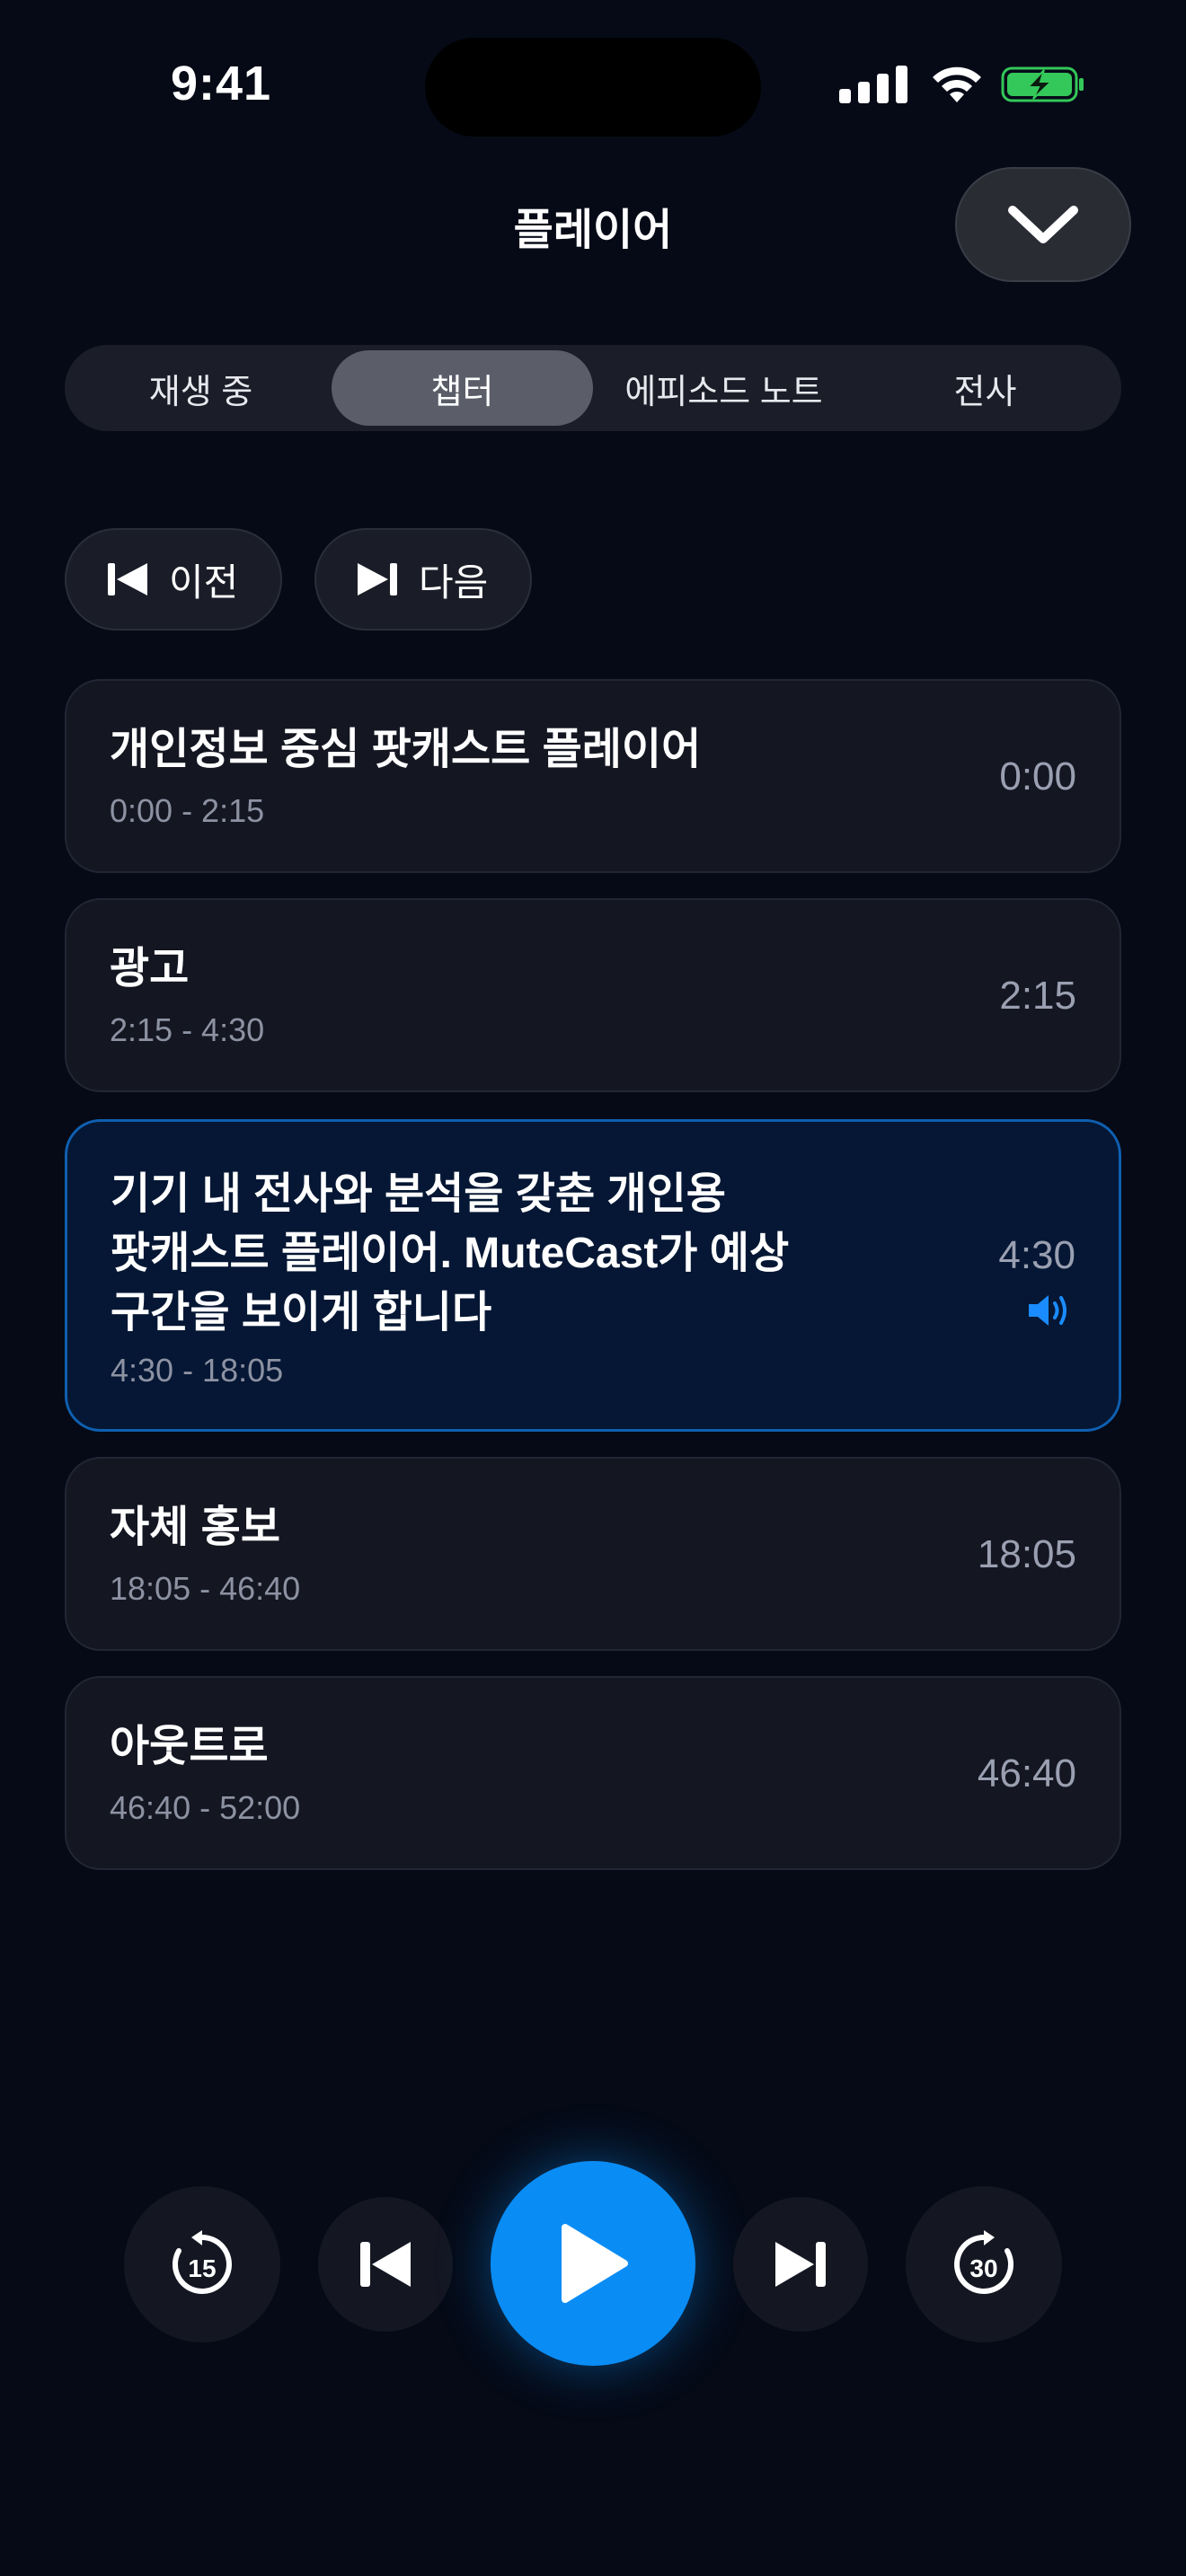 This screenshot has height=2576, width=1186. I want to click on chapter-start-time: 18:05, so click(1026, 1554).